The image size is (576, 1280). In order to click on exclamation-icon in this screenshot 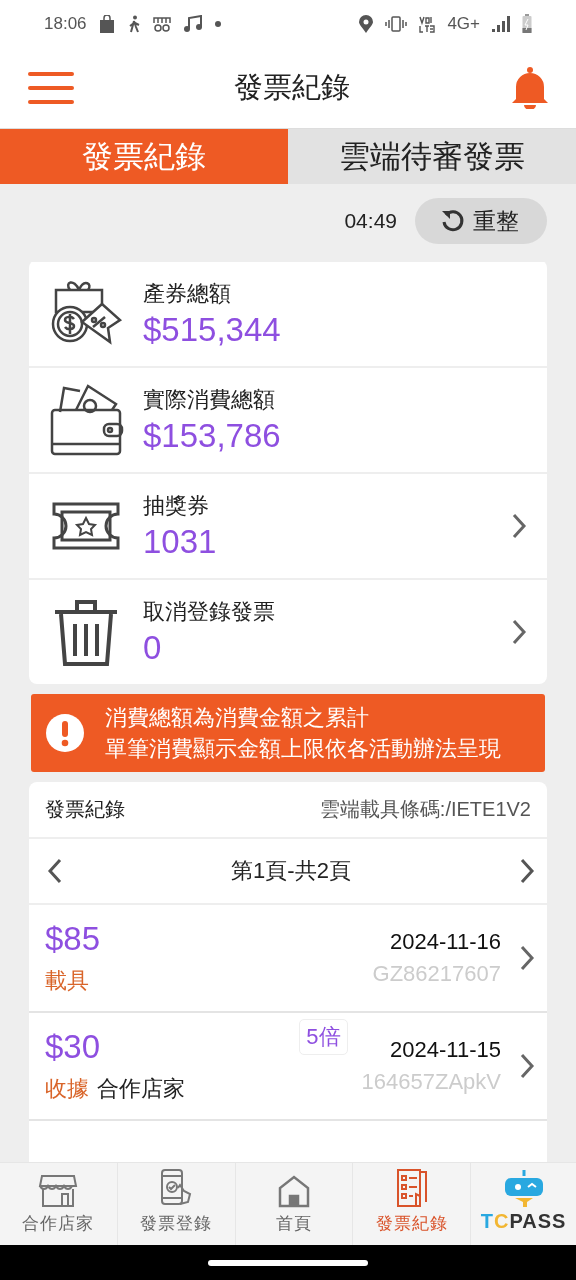, I will do `click(65, 733)`.